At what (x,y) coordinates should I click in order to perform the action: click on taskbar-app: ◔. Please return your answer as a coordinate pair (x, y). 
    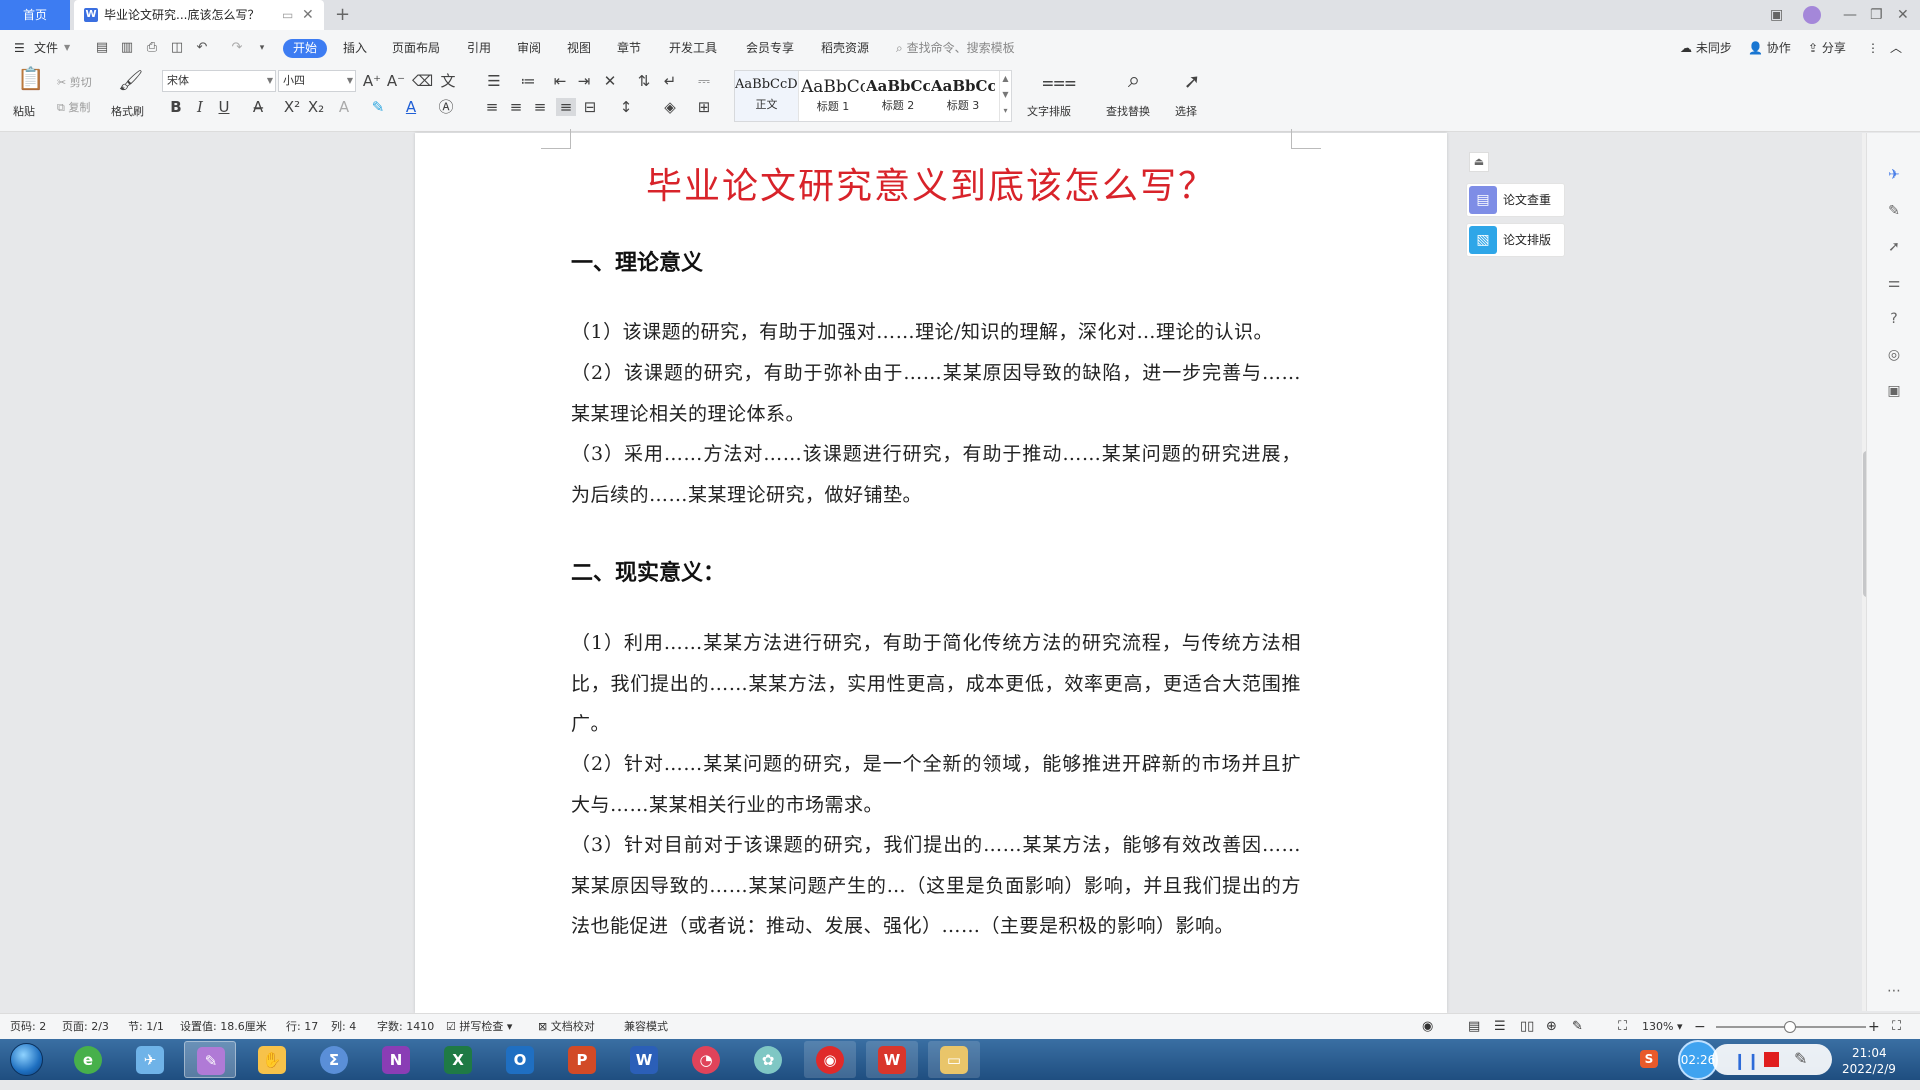
    Looking at the image, I should click on (706, 1059).